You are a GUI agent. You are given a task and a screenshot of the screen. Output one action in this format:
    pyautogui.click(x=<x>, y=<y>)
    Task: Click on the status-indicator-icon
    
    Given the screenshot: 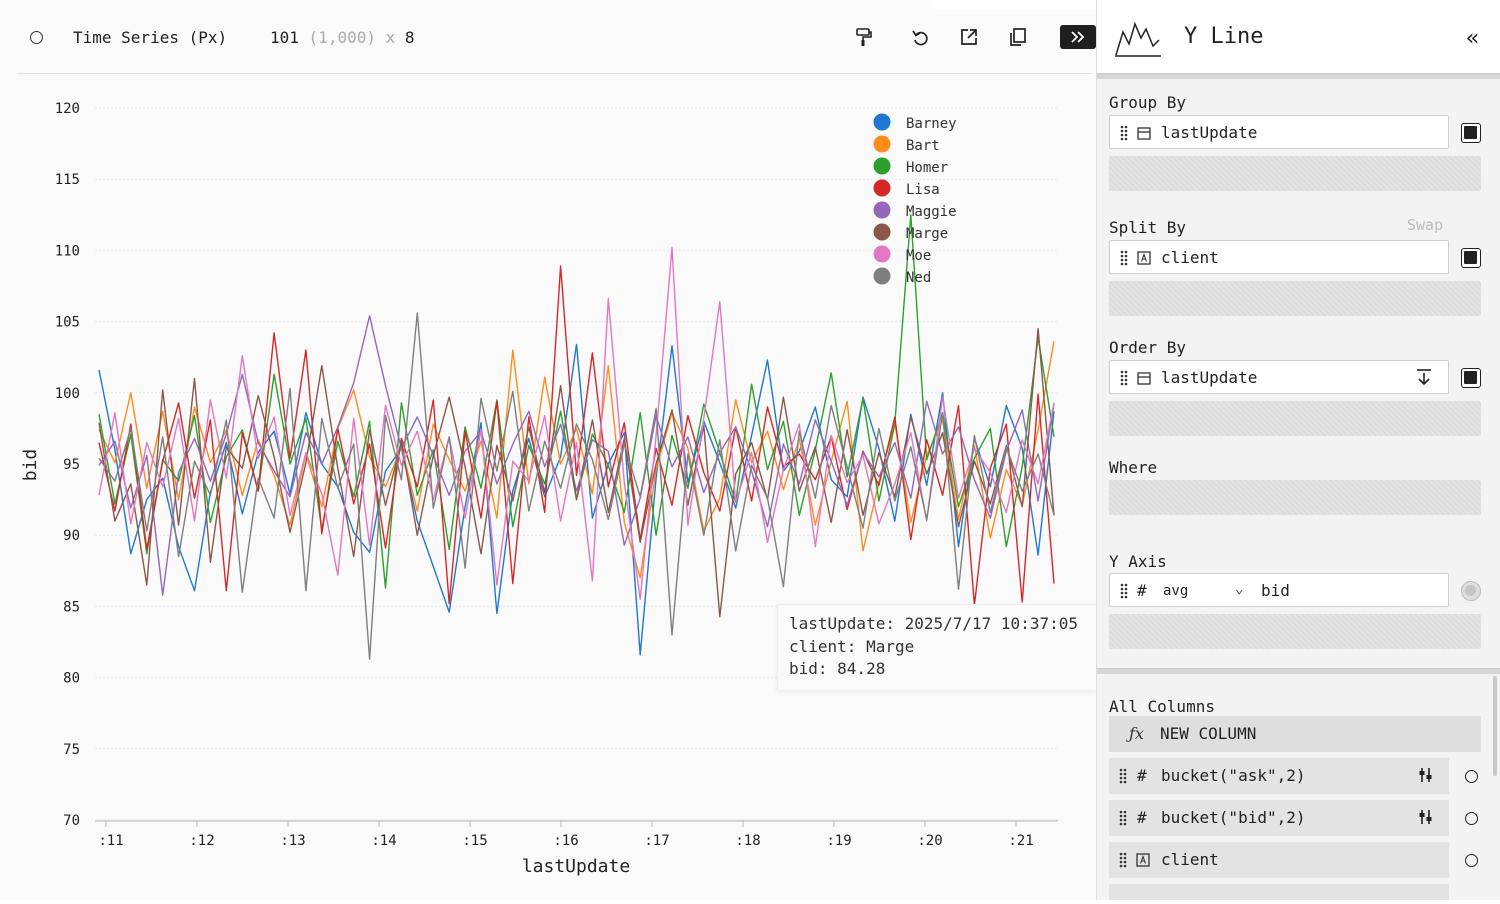 What is the action you would take?
    pyautogui.click(x=36, y=37)
    